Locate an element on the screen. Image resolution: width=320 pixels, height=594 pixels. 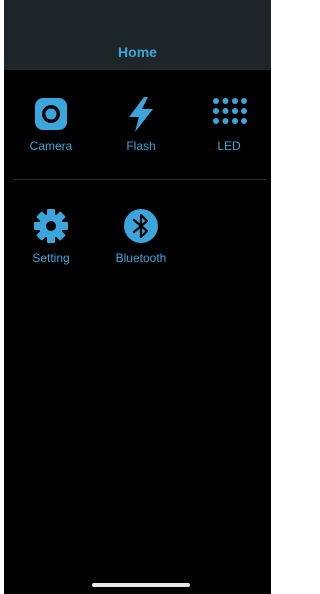
flash-icon is located at coordinates (141, 114).